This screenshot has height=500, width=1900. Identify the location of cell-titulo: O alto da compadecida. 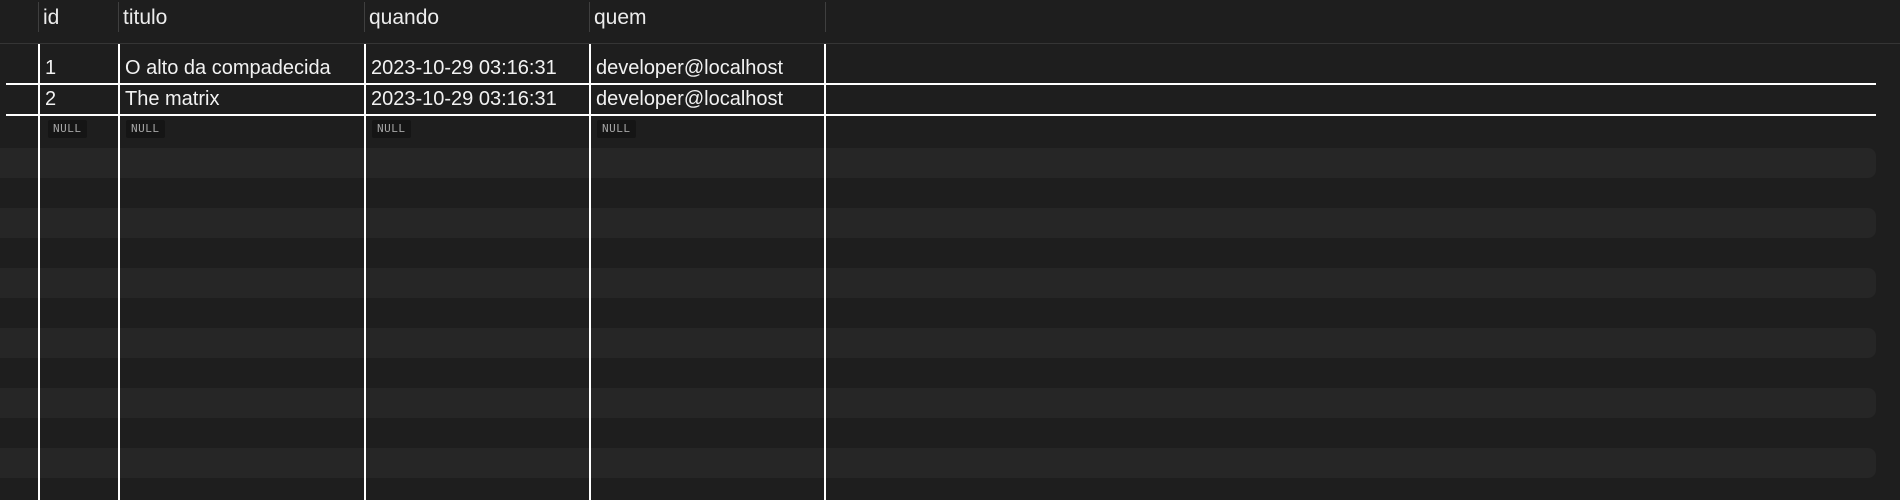
(242, 68).